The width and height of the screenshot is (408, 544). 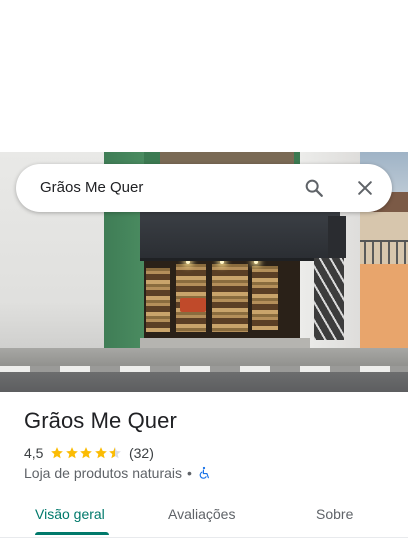 I want to click on star-rating, so click(x=86, y=453).